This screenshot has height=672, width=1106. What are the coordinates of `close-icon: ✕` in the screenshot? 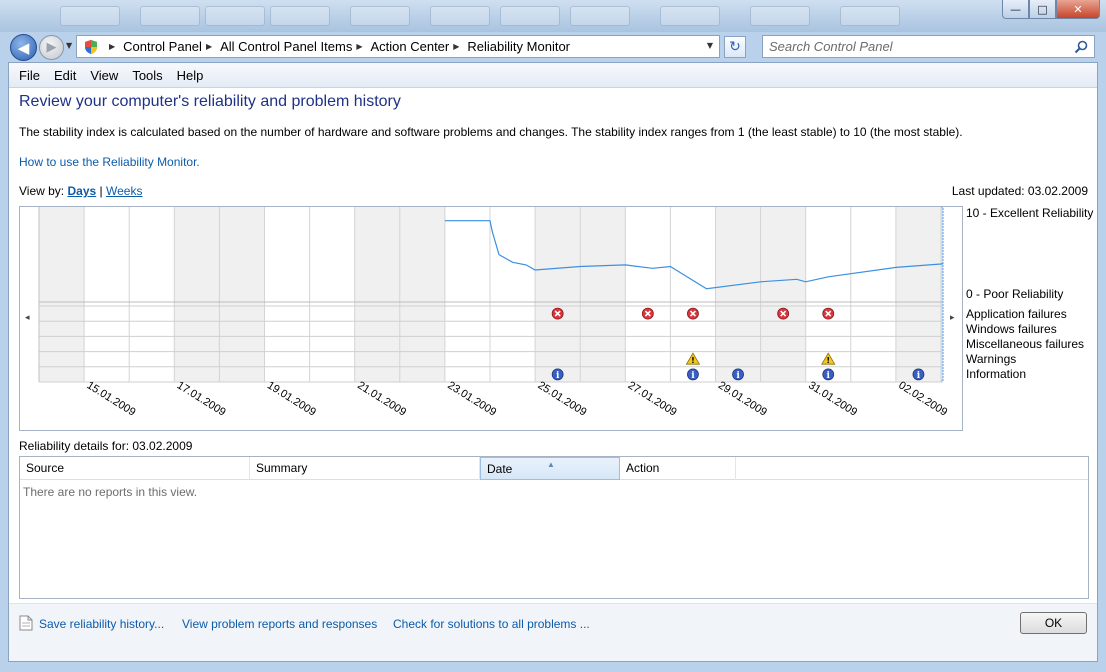 It's located at (1078, 9).